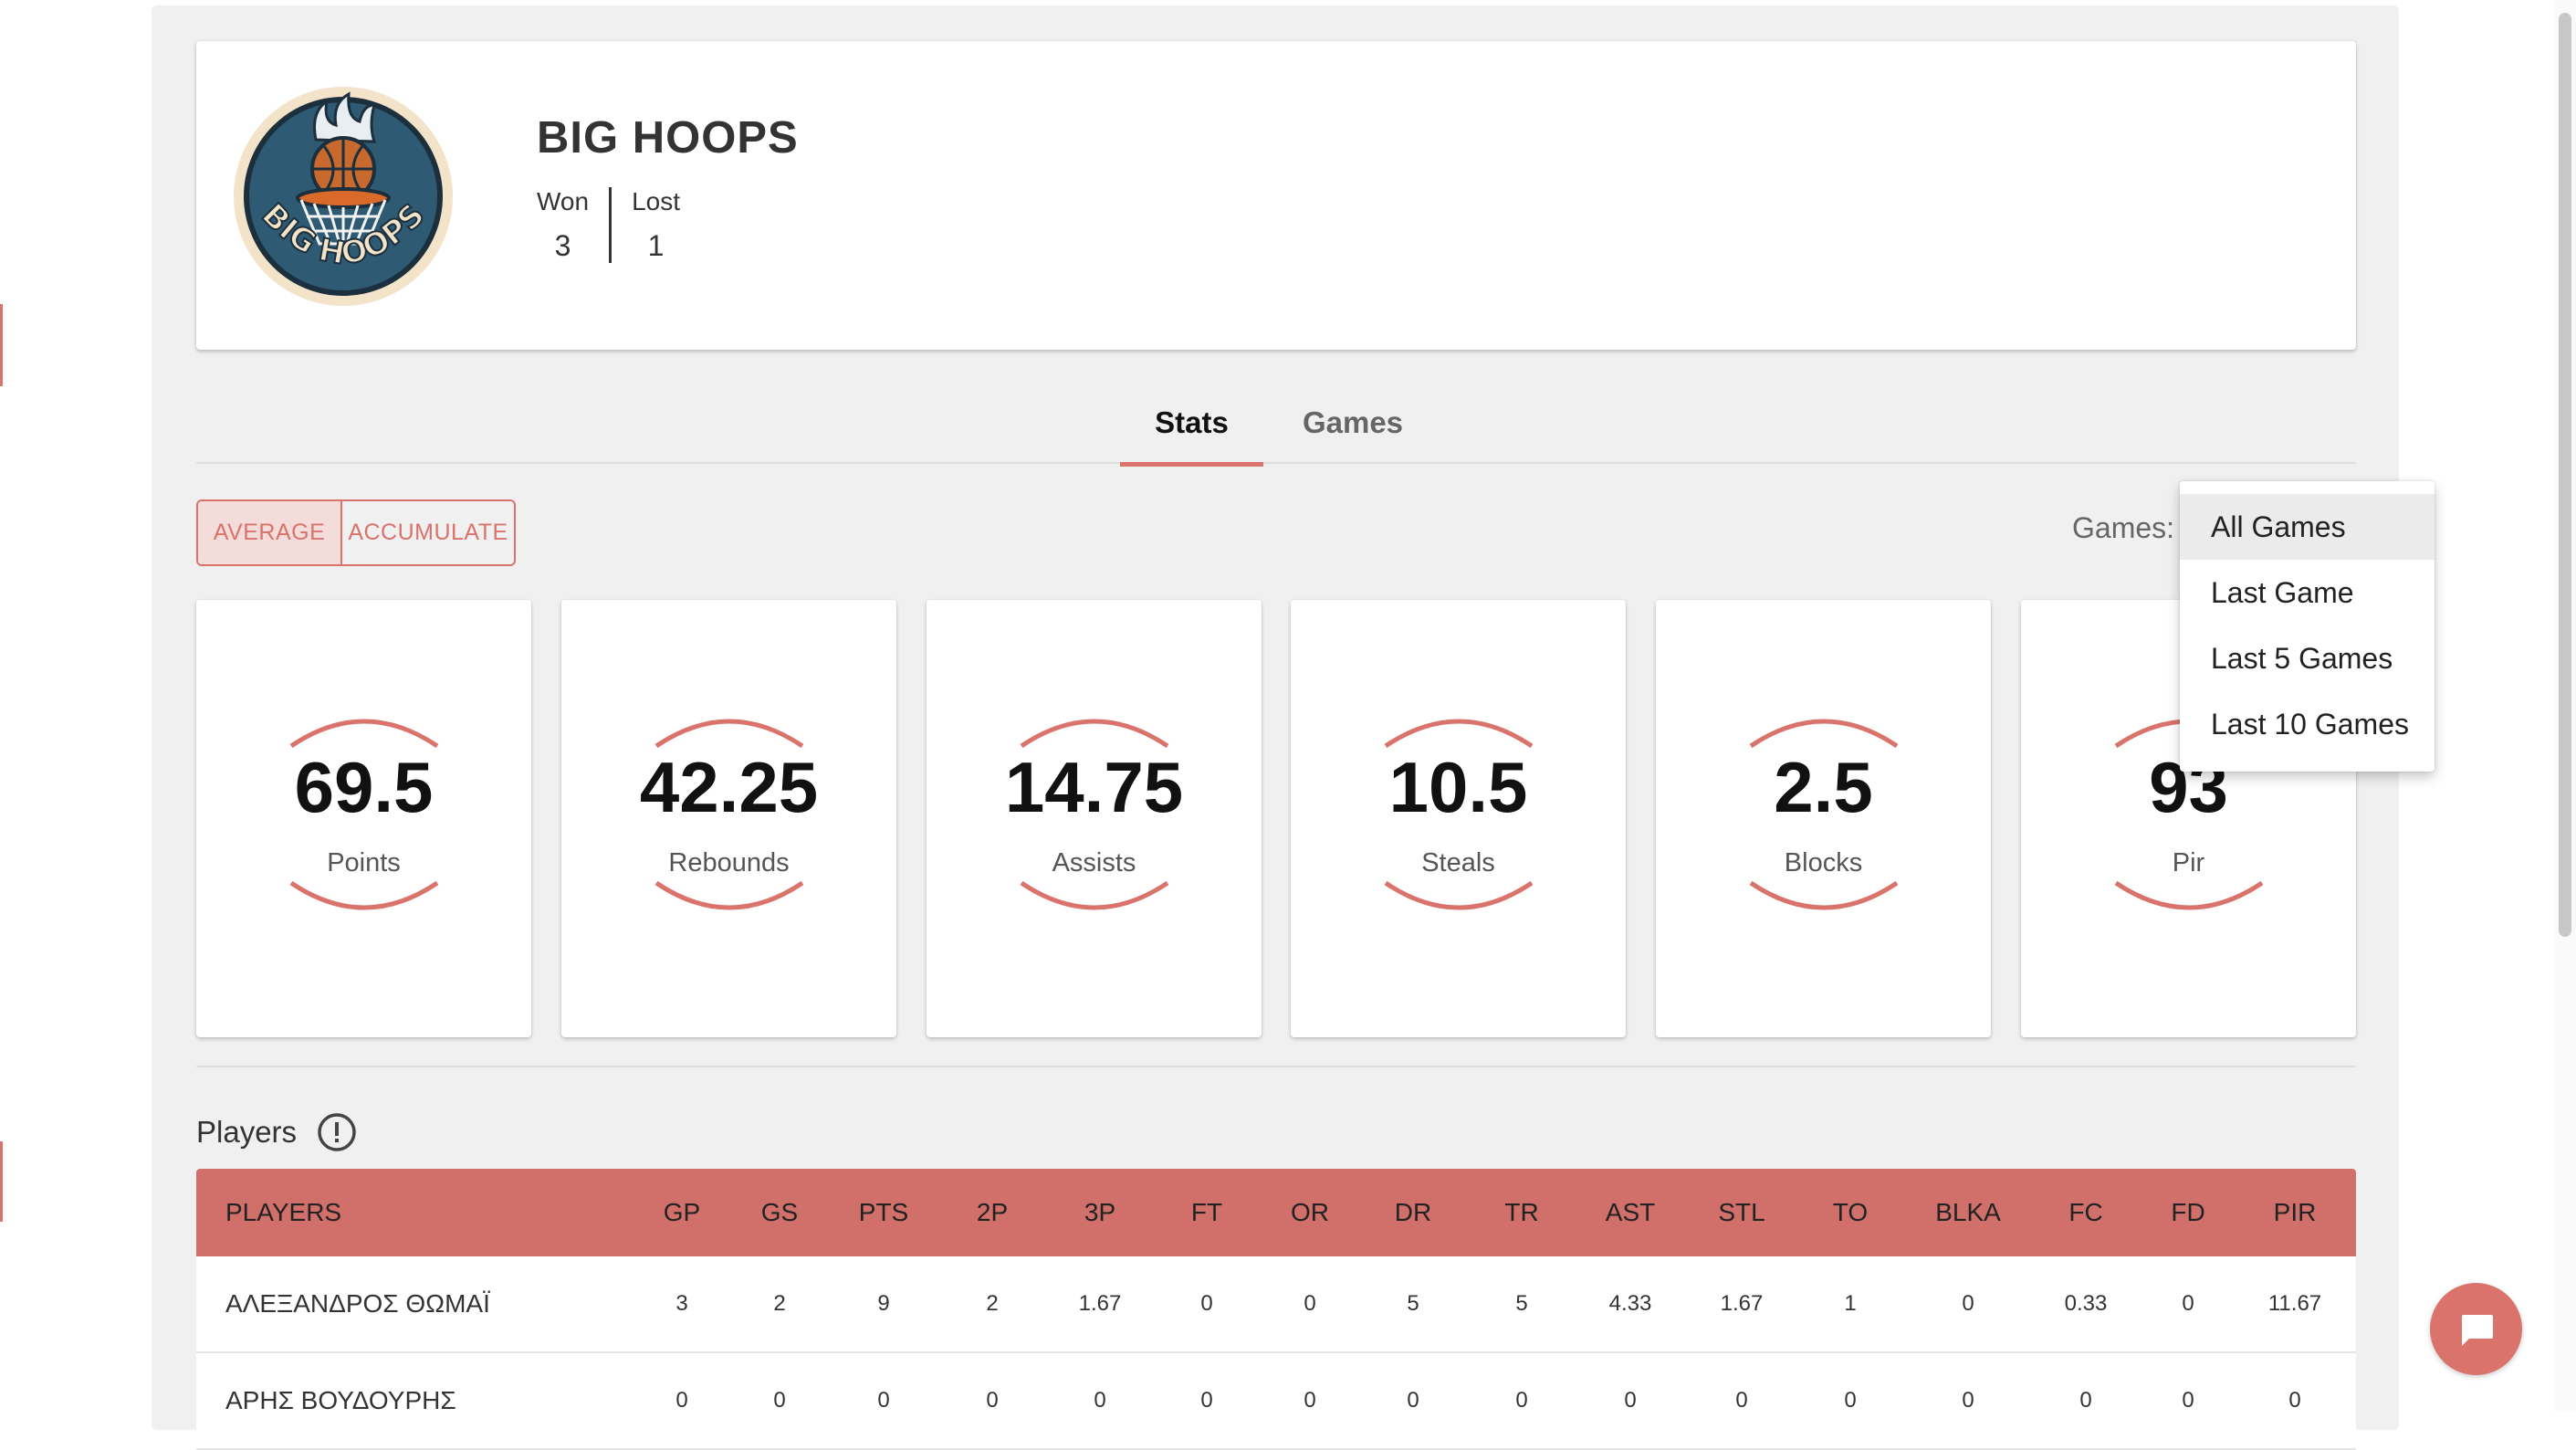  What do you see at coordinates (1850, 1212) in the screenshot?
I see `column-header: TO` at bounding box center [1850, 1212].